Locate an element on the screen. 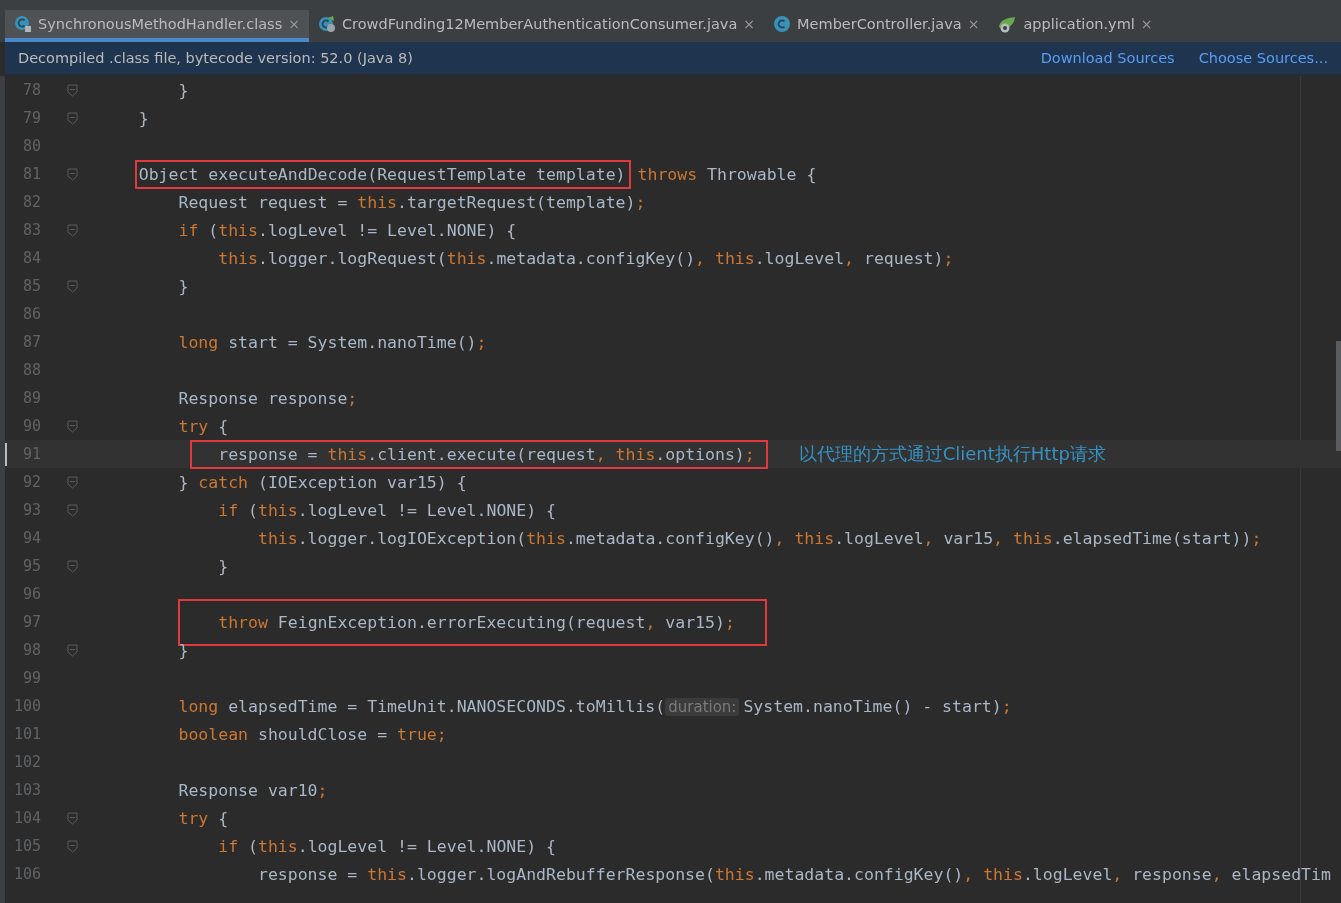 This screenshot has width=1341, height=903. line-number: 104 is located at coordinates (26, 818).